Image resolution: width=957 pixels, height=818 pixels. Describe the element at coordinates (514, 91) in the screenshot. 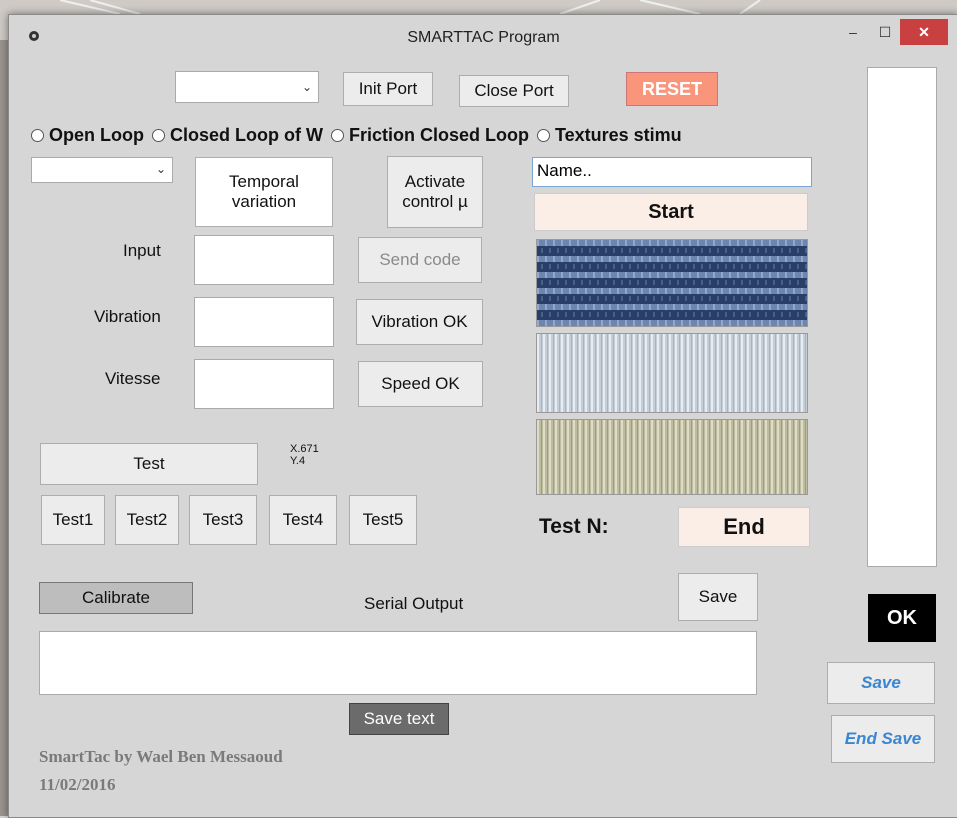

I see `close-port-button: Close Port` at that location.